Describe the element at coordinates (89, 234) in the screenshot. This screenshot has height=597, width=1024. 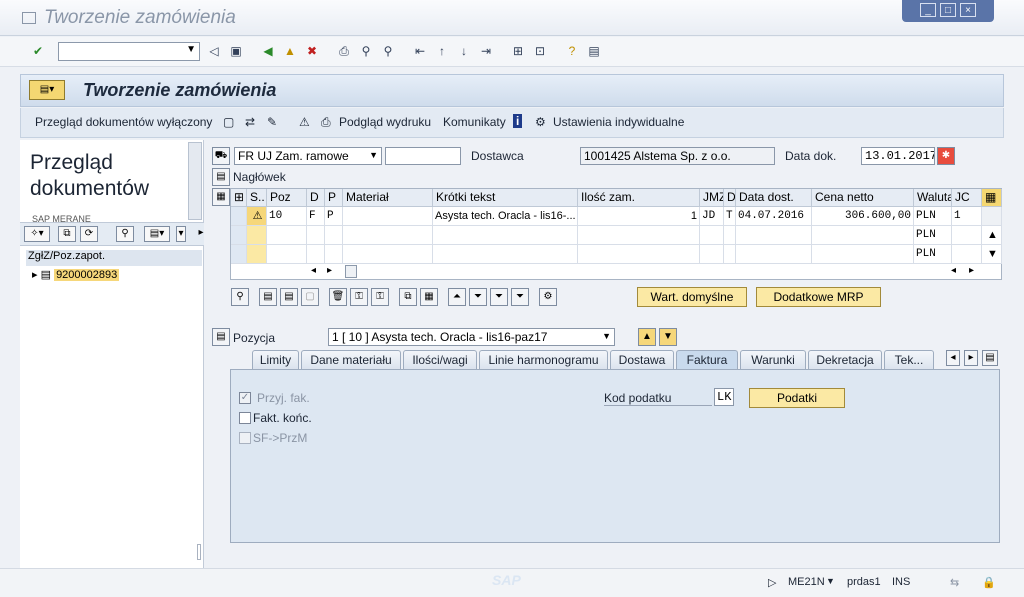
I see `refresh-icon: ⟳` at that location.